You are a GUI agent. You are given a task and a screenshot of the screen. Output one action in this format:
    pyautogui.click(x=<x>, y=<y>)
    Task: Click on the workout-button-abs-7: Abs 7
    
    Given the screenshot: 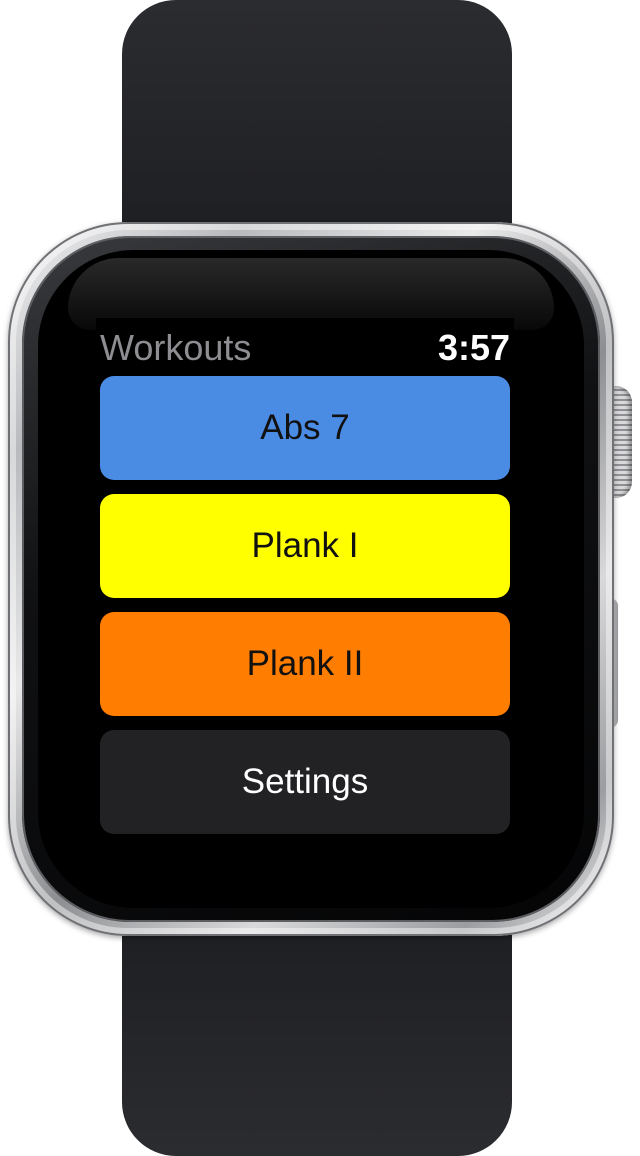 What is the action you would take?
    pyautogui.click(x=305, y=428)
    